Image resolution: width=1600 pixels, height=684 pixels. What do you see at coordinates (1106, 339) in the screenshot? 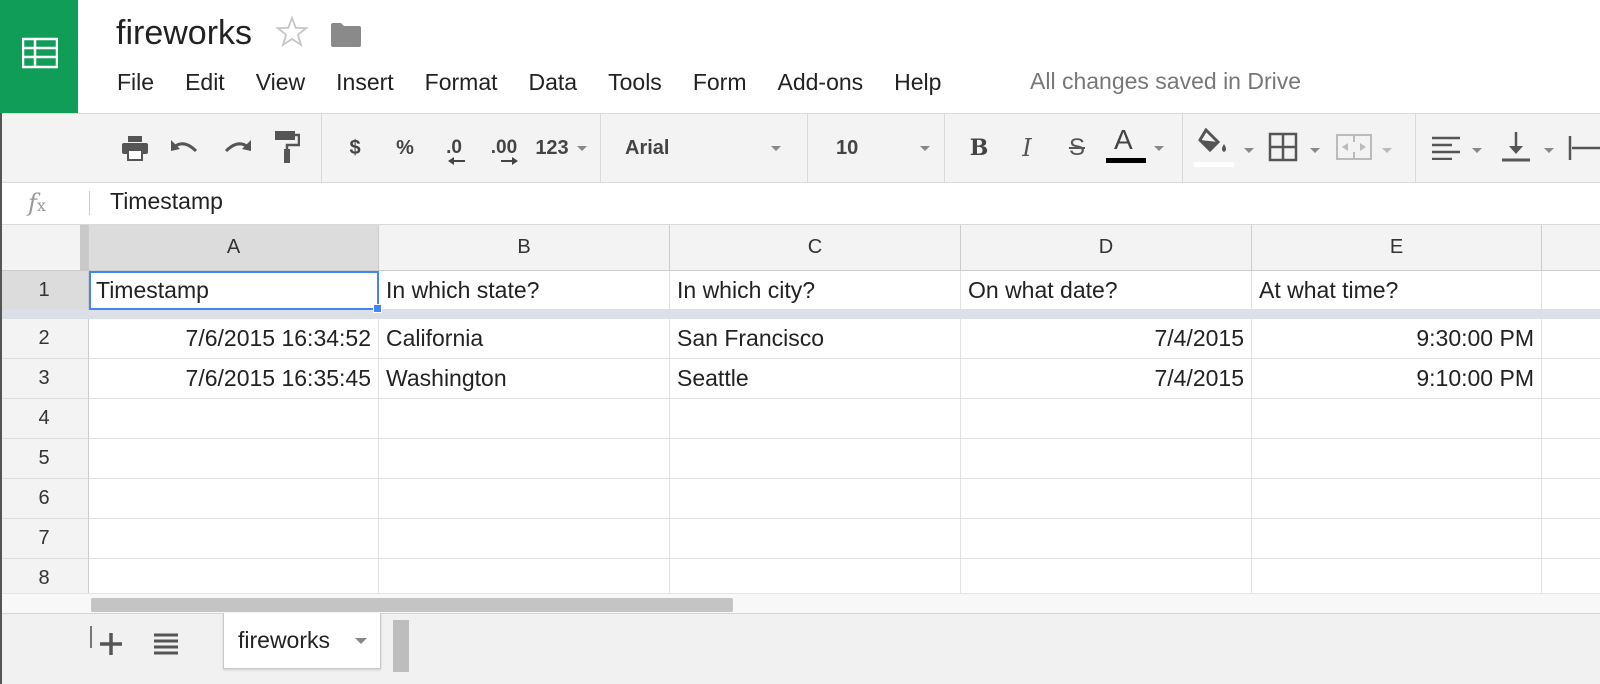
I see `cell-d2: 7/4/2015` at bounding box center [1106, 339].